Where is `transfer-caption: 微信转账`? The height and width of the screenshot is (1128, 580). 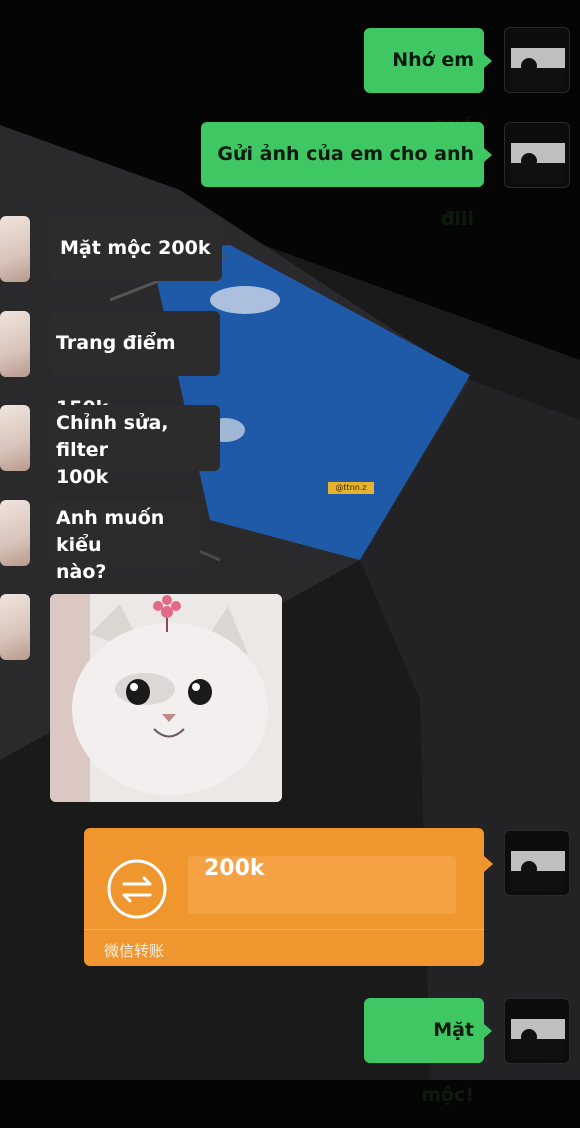 transfer-caption: 微信转账 is located at coordinates (134, 951).